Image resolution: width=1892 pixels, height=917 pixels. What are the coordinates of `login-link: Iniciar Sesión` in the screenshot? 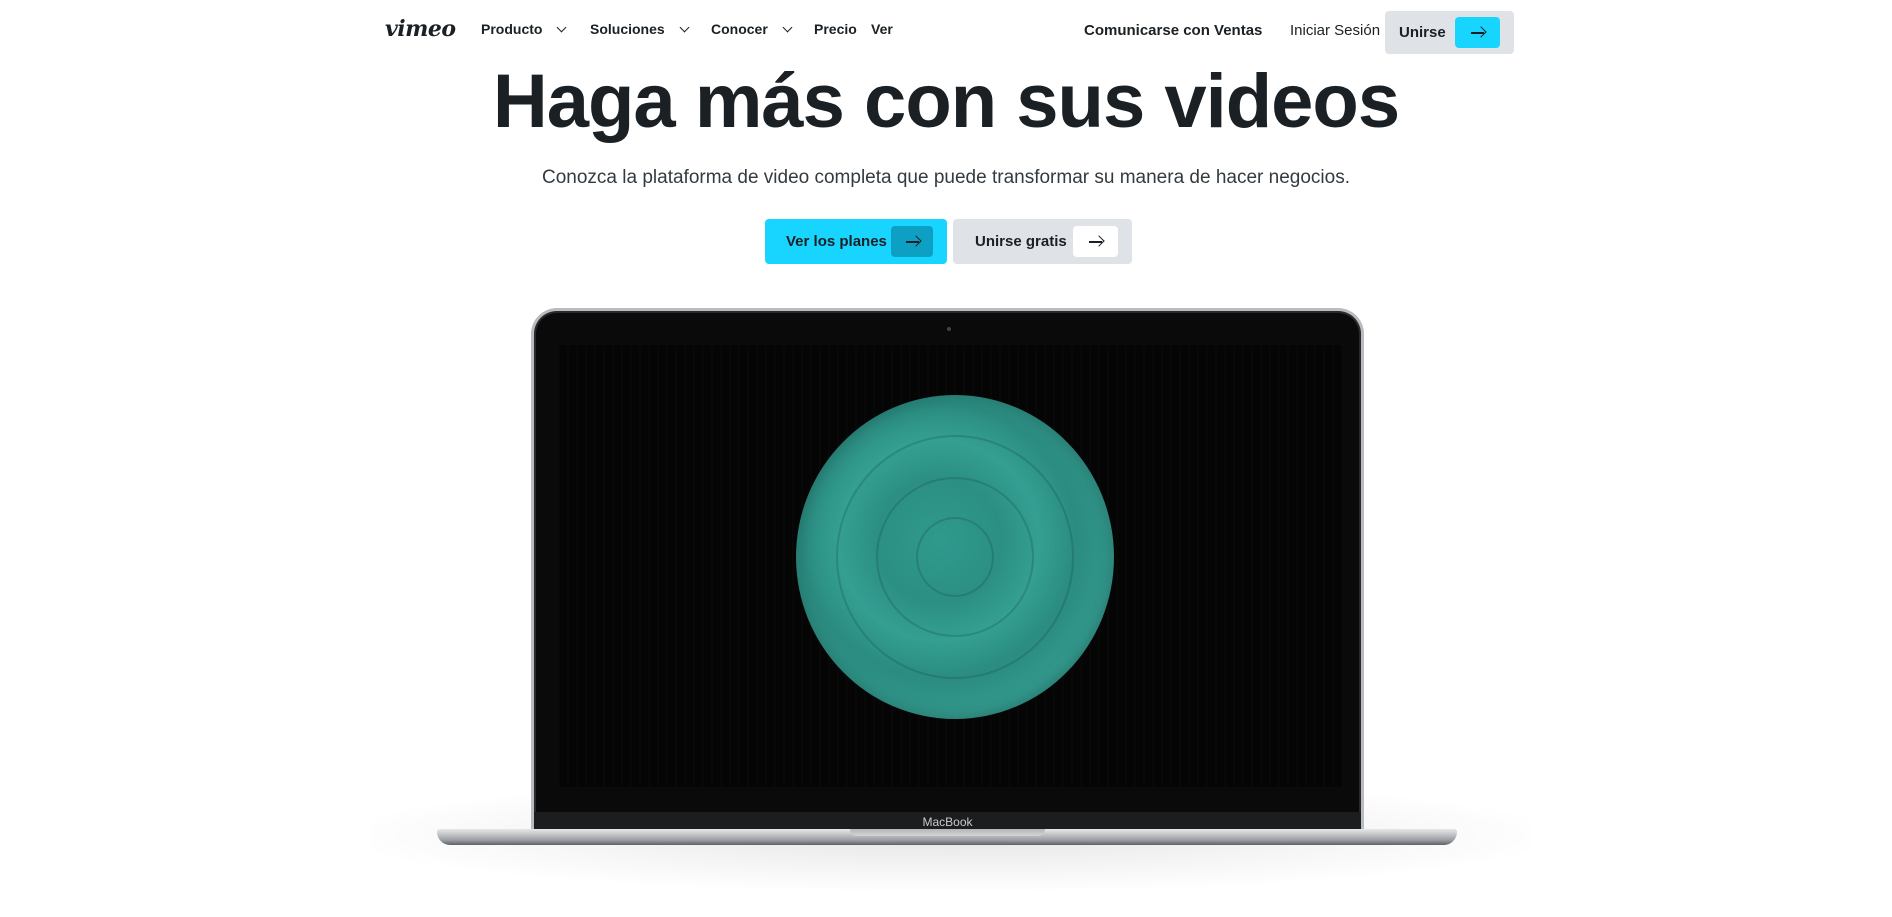 It's located at (1335, 30).